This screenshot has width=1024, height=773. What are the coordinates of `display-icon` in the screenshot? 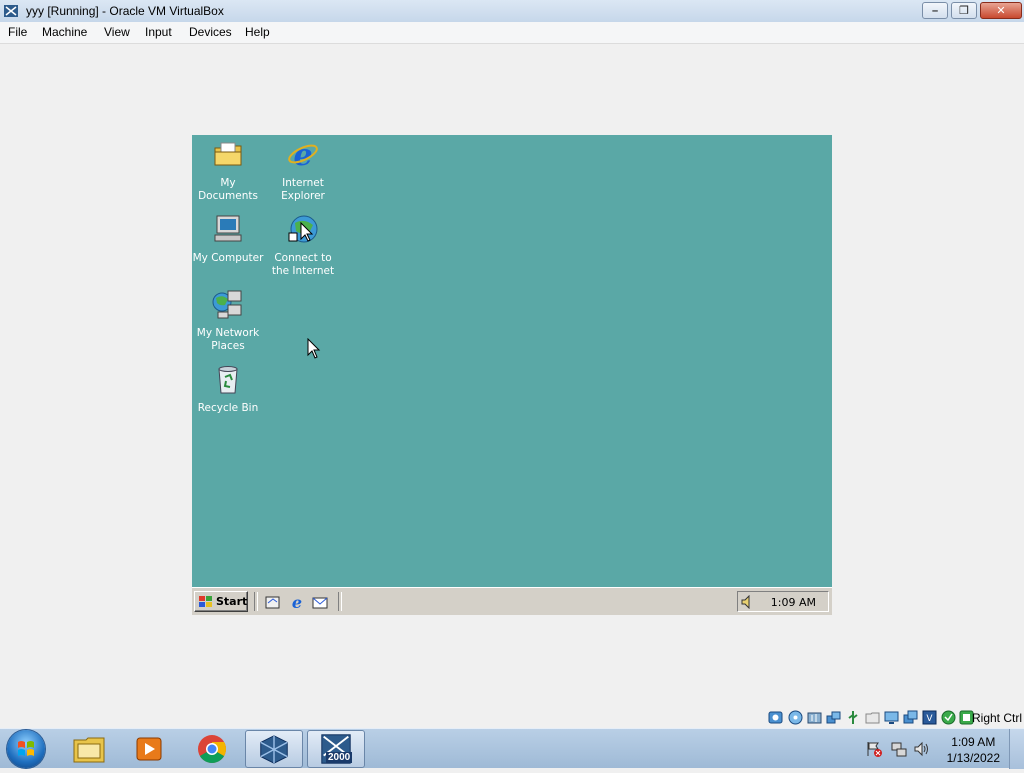 It's located at (891, 717).